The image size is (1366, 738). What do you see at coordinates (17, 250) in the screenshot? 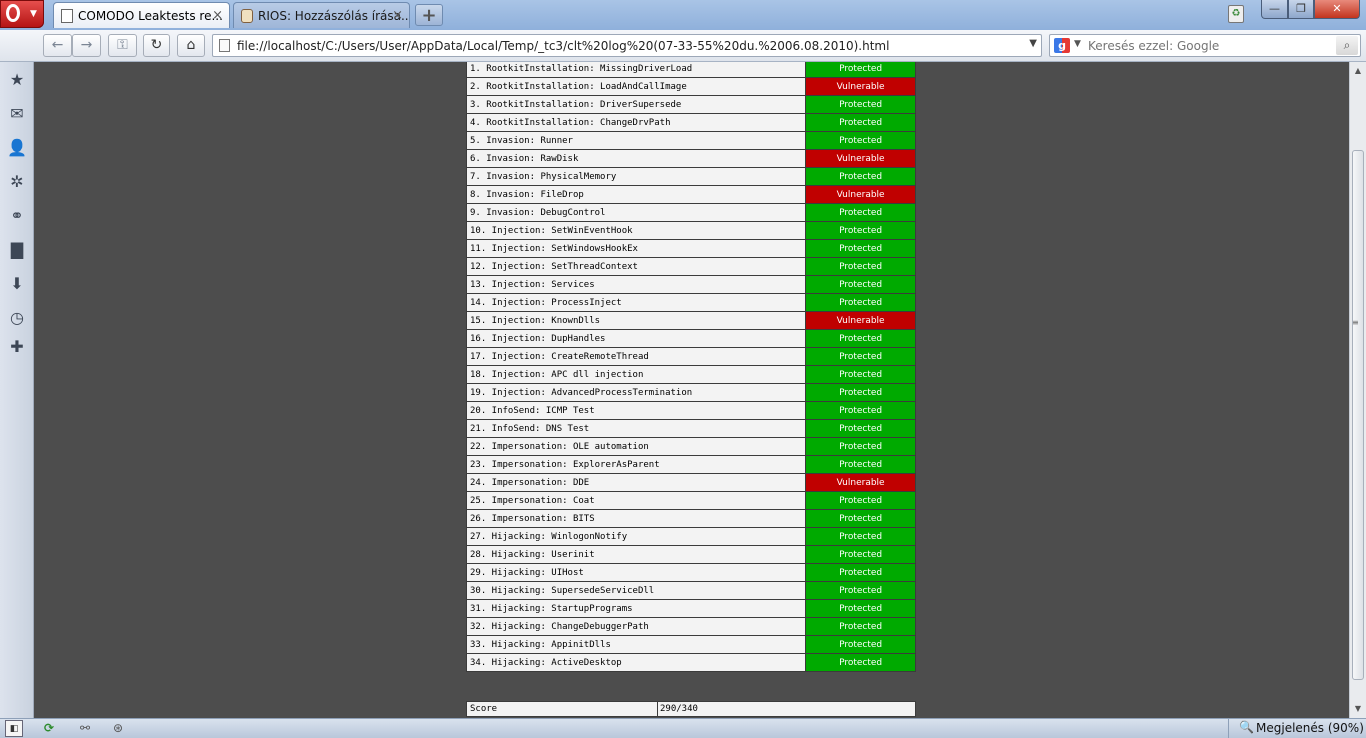
I see `notes-icon: ▇` at bounding box center [17, 250].